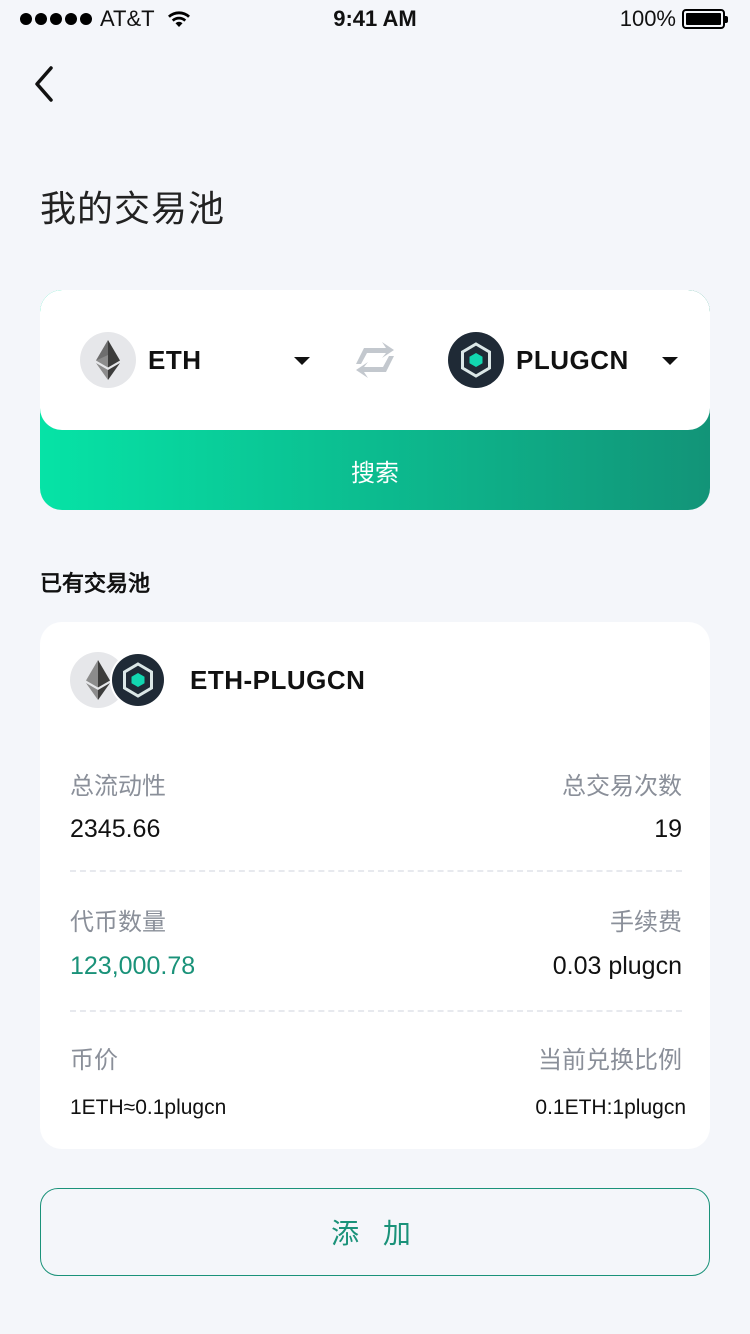 The width and height of the screenshot is (750, 1334). Describe the element at coordinates (175, 359) in the screenshot. I see `from-token-name: ETH` at that location.